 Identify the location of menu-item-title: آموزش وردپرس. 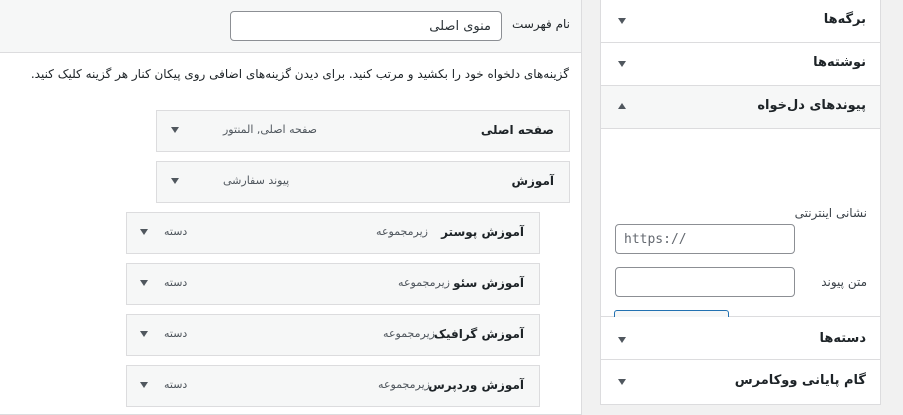
(476, 385).